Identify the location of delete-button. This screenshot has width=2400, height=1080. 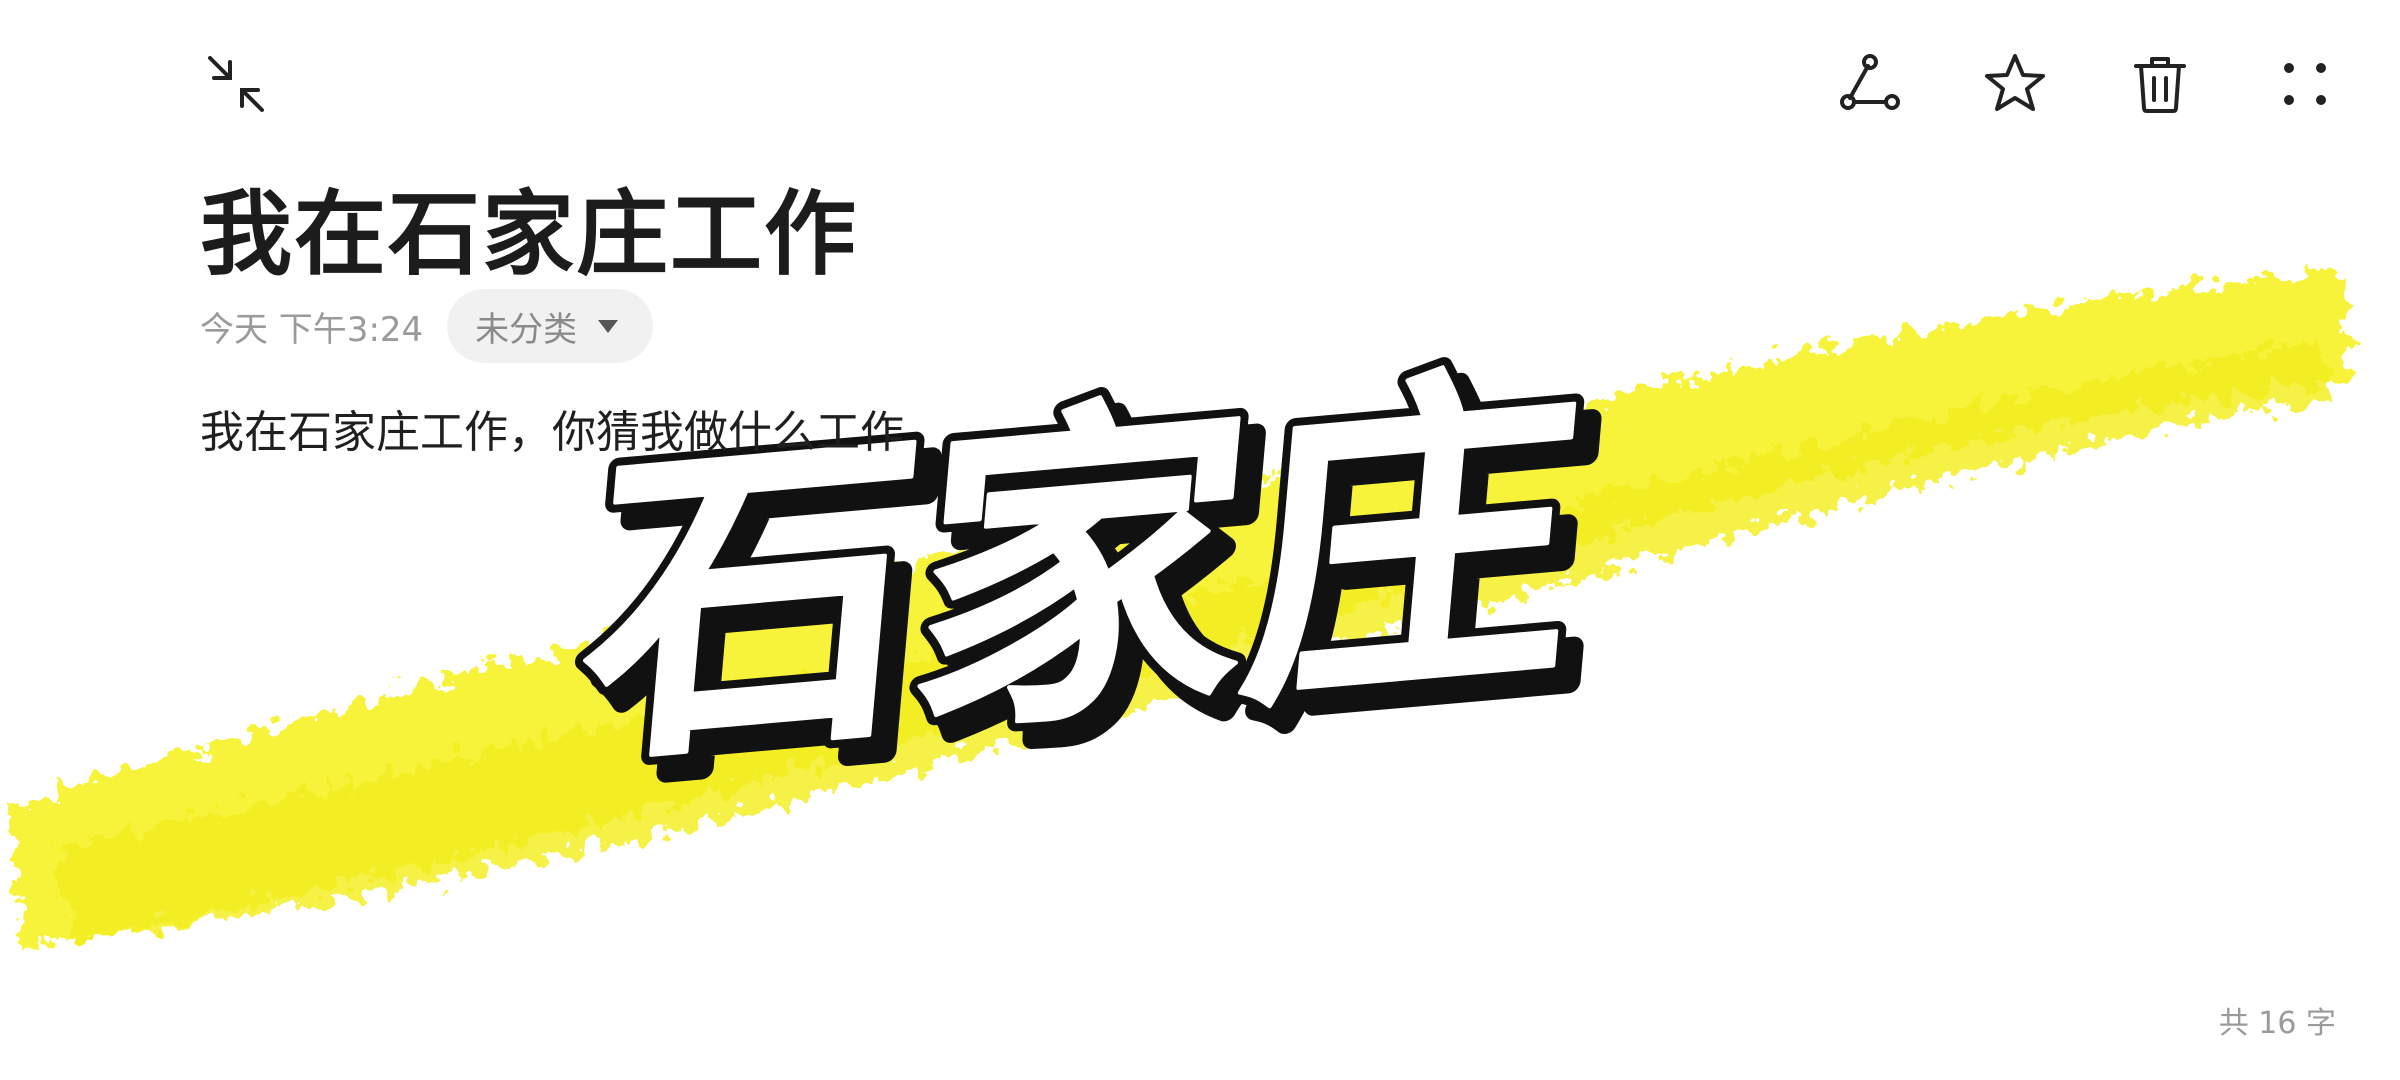
(2160, 84).